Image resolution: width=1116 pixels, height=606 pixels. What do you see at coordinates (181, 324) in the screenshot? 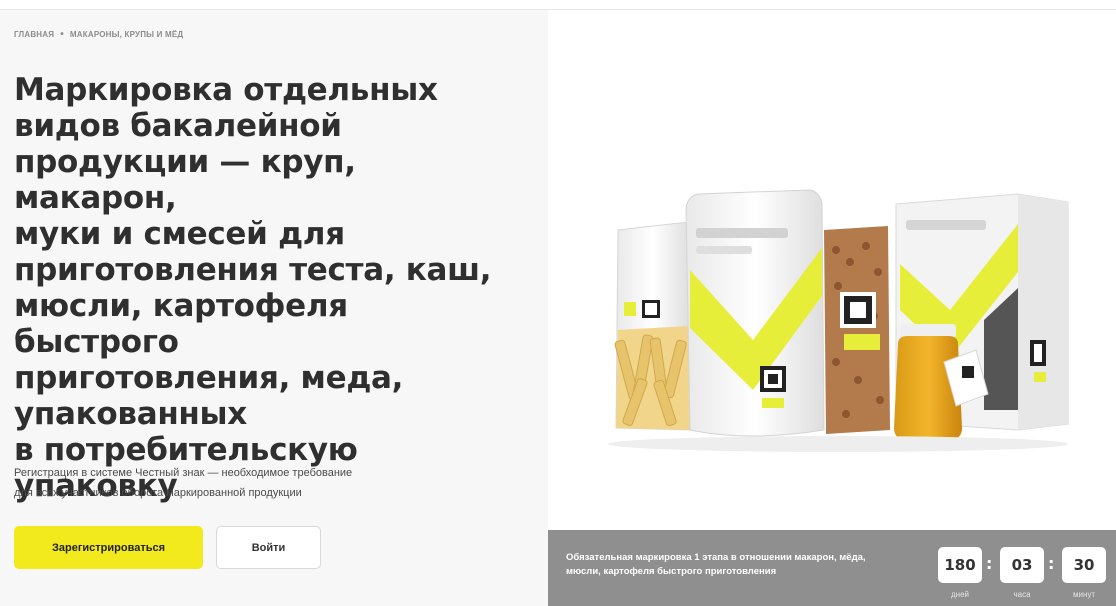
I see `page-title-line: мюсли, картофеля быстрого` at bounding box center [181, 324].